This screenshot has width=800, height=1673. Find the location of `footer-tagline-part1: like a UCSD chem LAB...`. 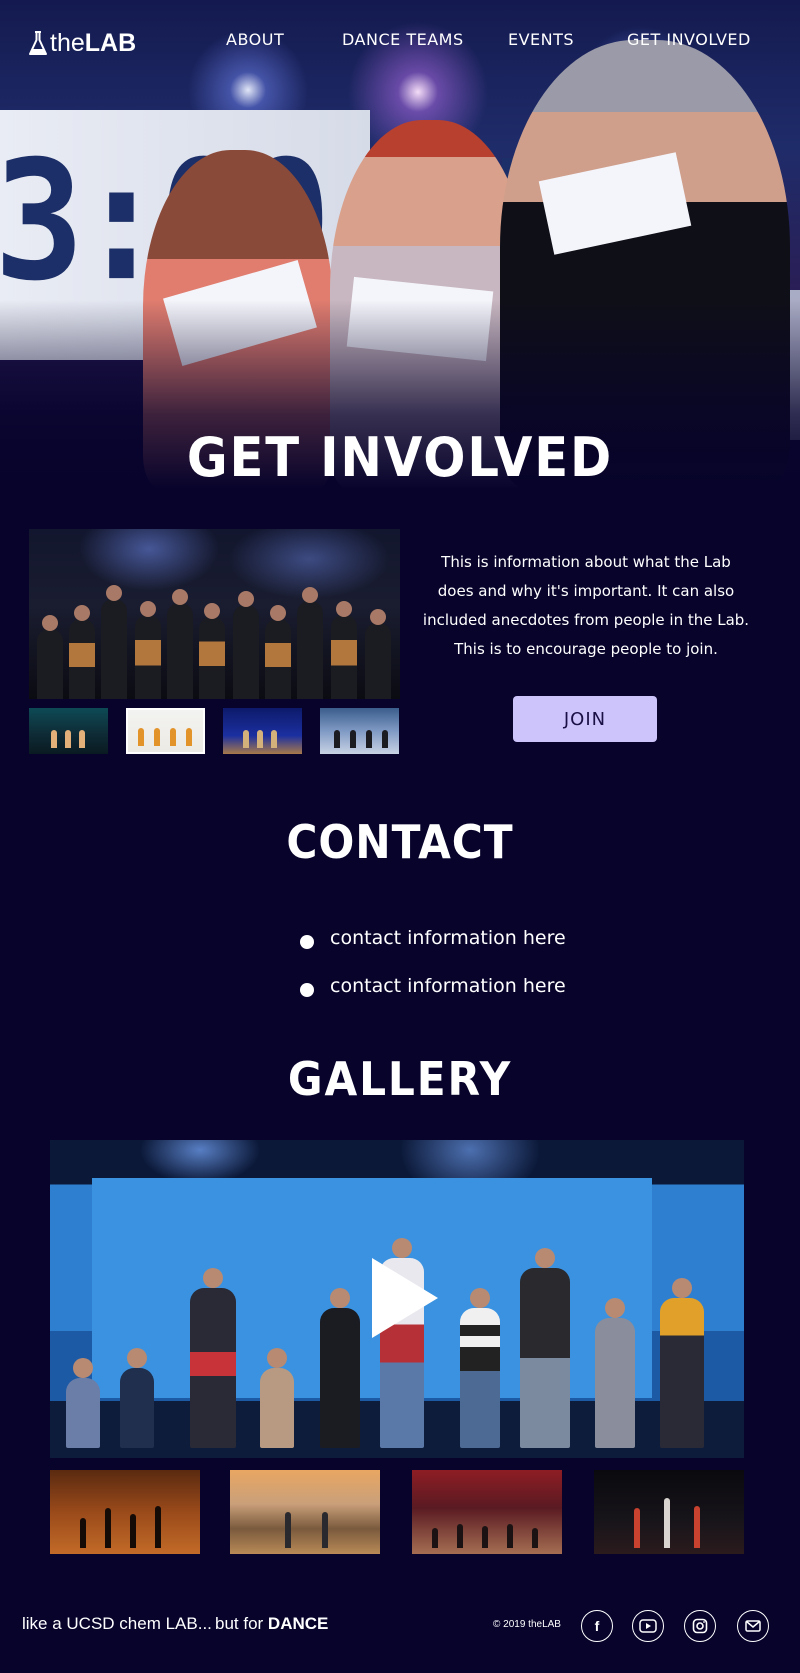

footer-tagline-part1: like a UCSD chem LAB... is located at coordinates (117, 1623).